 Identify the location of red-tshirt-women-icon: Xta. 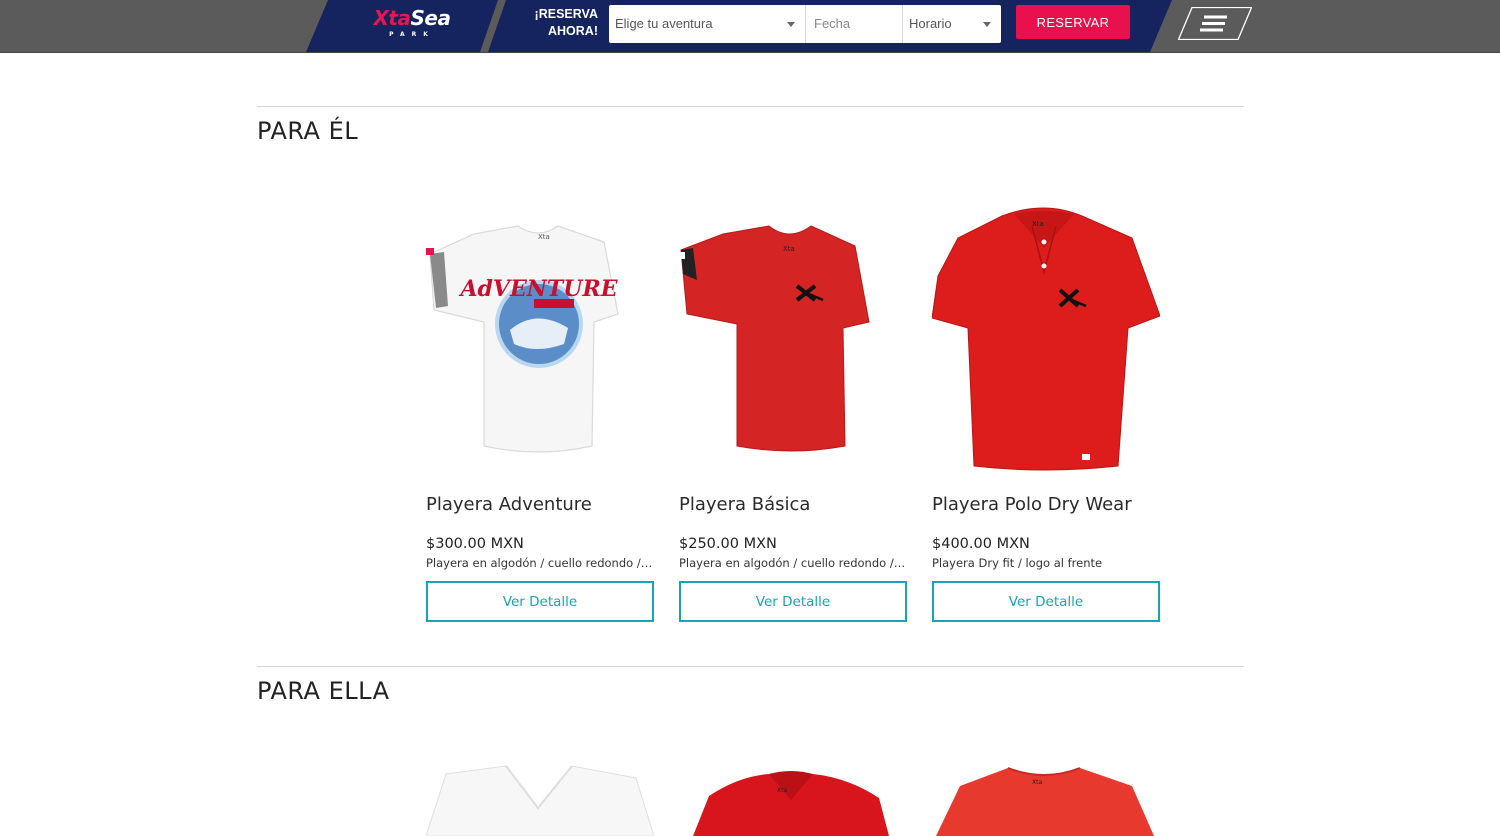
(1045, 801).